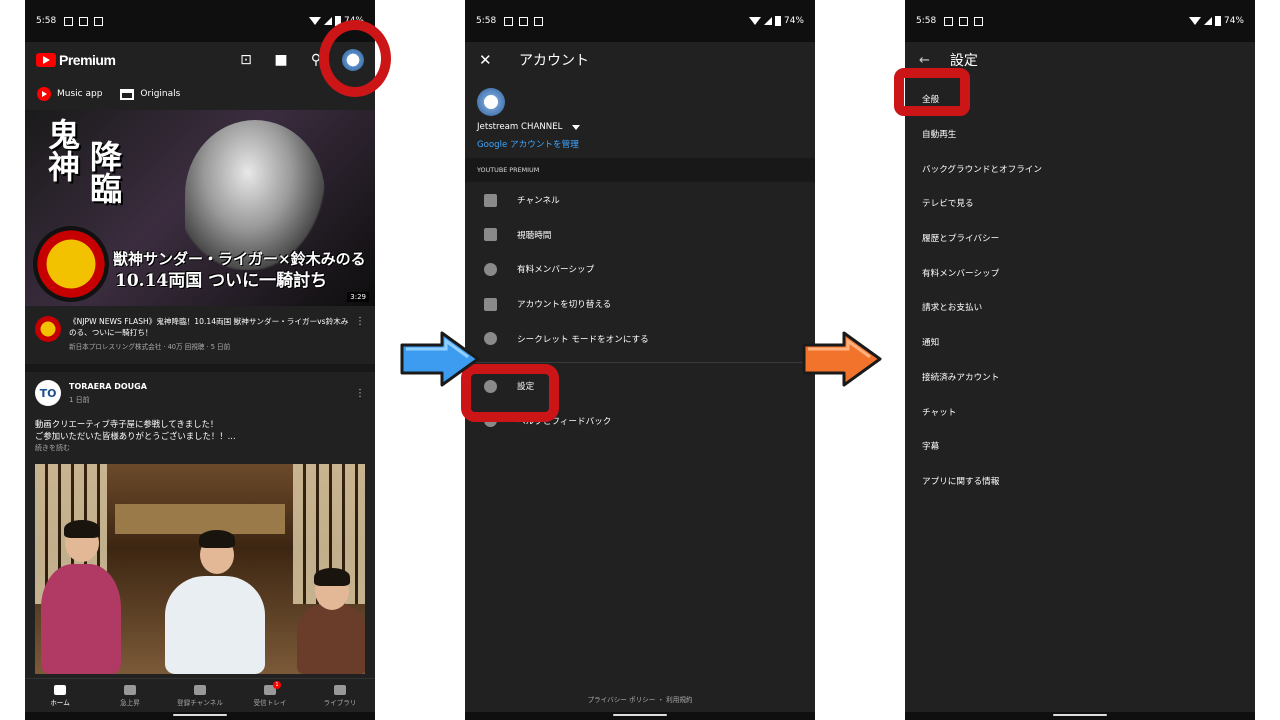 This screenshot has height=720, width=1280. I want to click on menu-item-channel: チャンネル, so click(640, 200).